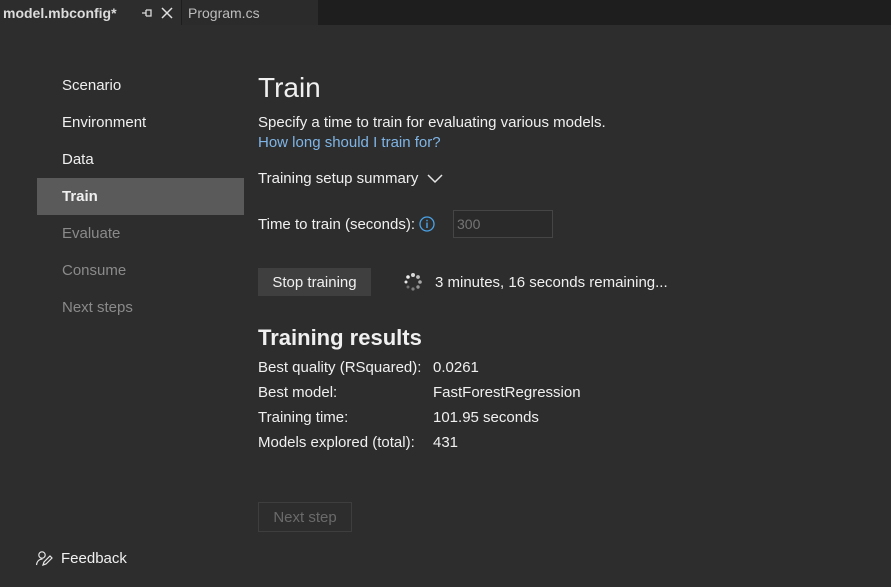 This screenshot has height=587, width=891. What do you see at coordinates (224, 12) in the screenshot?
I see `tab-title: Program.cs` at bounding box center [224, 12].